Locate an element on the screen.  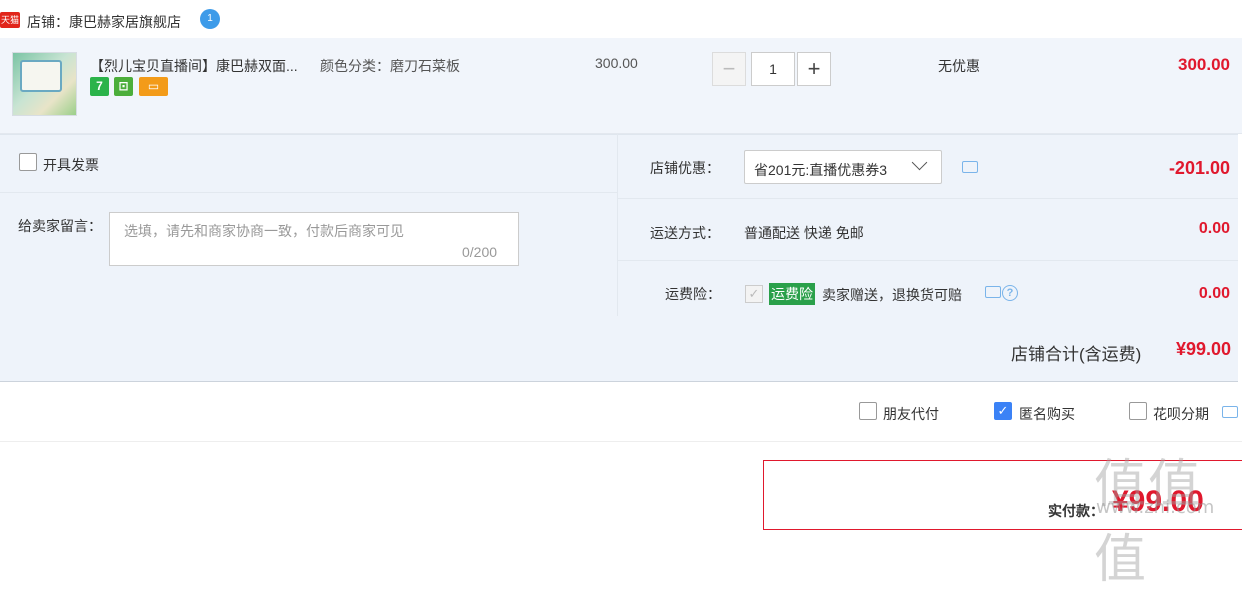
seven-day-return-icon: 7 is located at coordinates (99, 86).